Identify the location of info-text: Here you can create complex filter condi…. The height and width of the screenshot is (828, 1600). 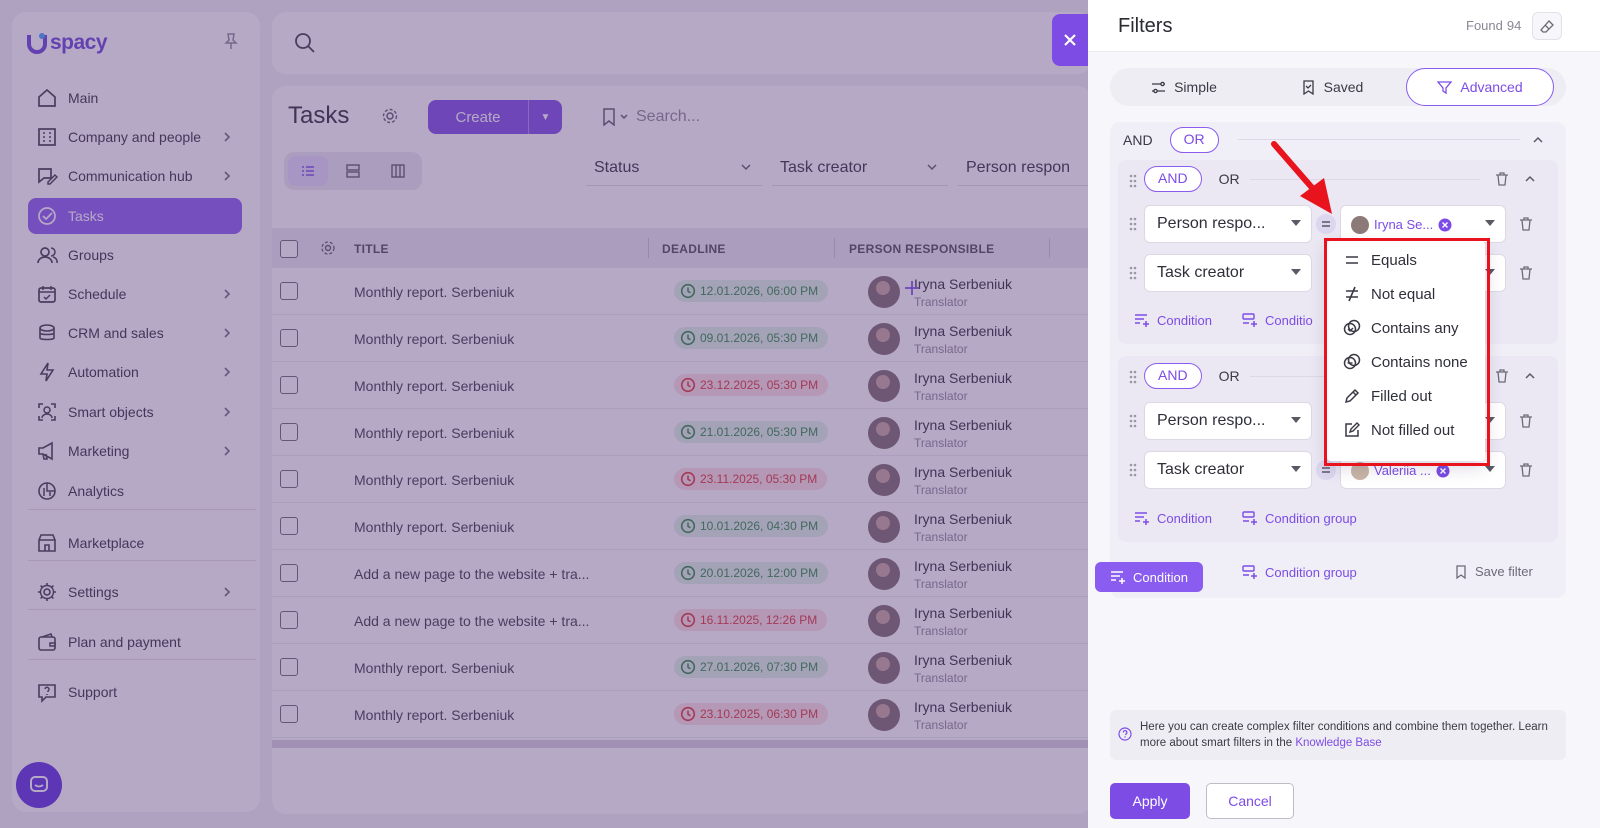
(1350, 735).